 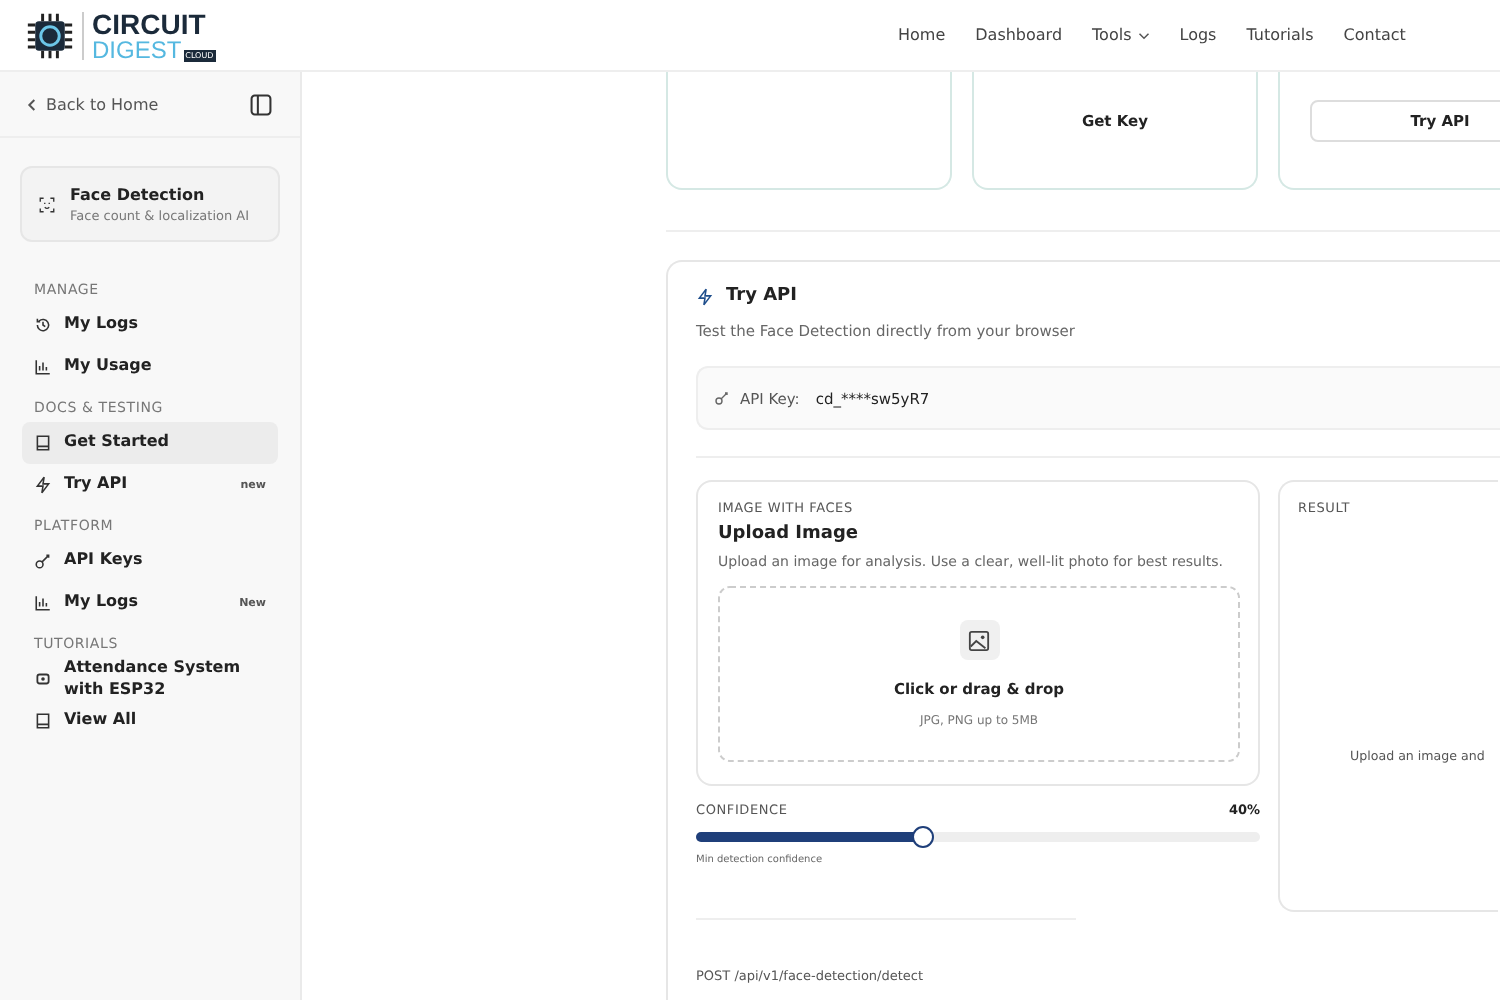 I want to click on nav-link: Contact, so click(x=1374, y=35).